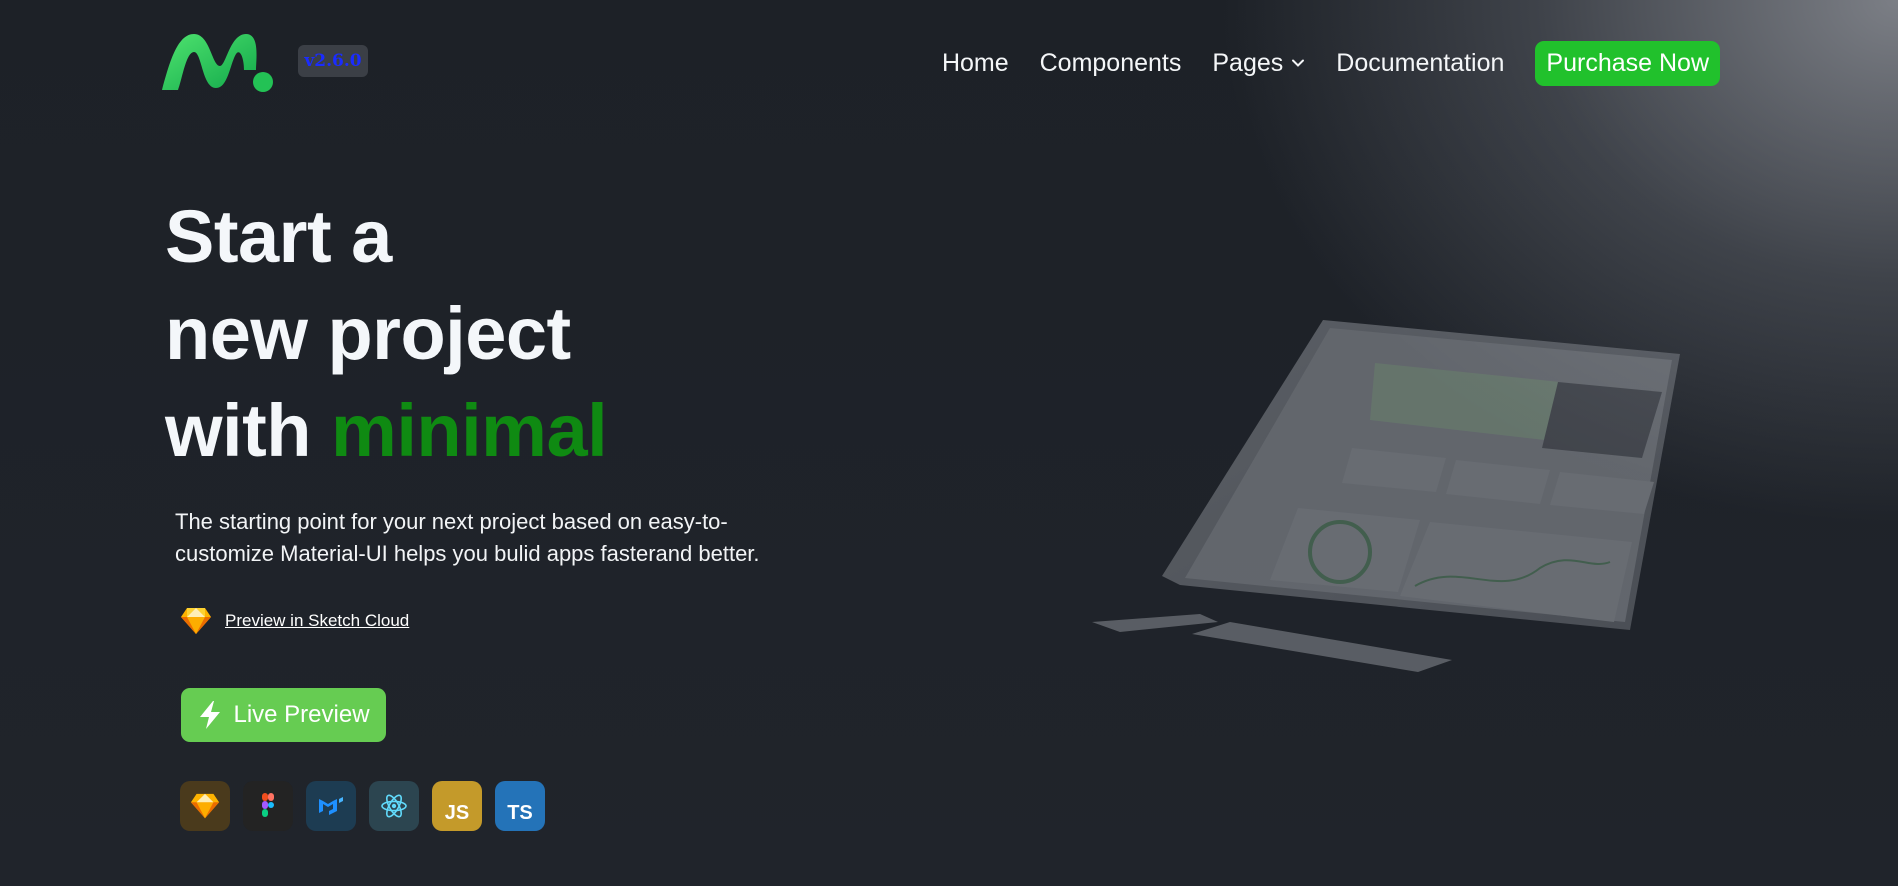 The height and width of the screenshot is (886, 1898). Describe the element at coordinates (1111, 63) in the screenshot. I see `nav-components: Components` at that location.